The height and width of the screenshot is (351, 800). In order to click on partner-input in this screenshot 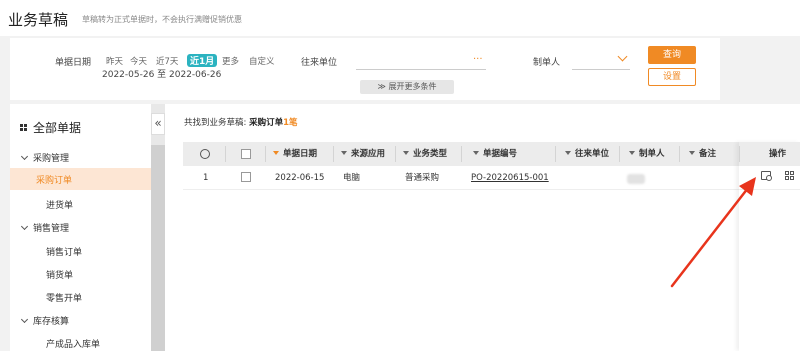, I will do `click(421, 61)`.